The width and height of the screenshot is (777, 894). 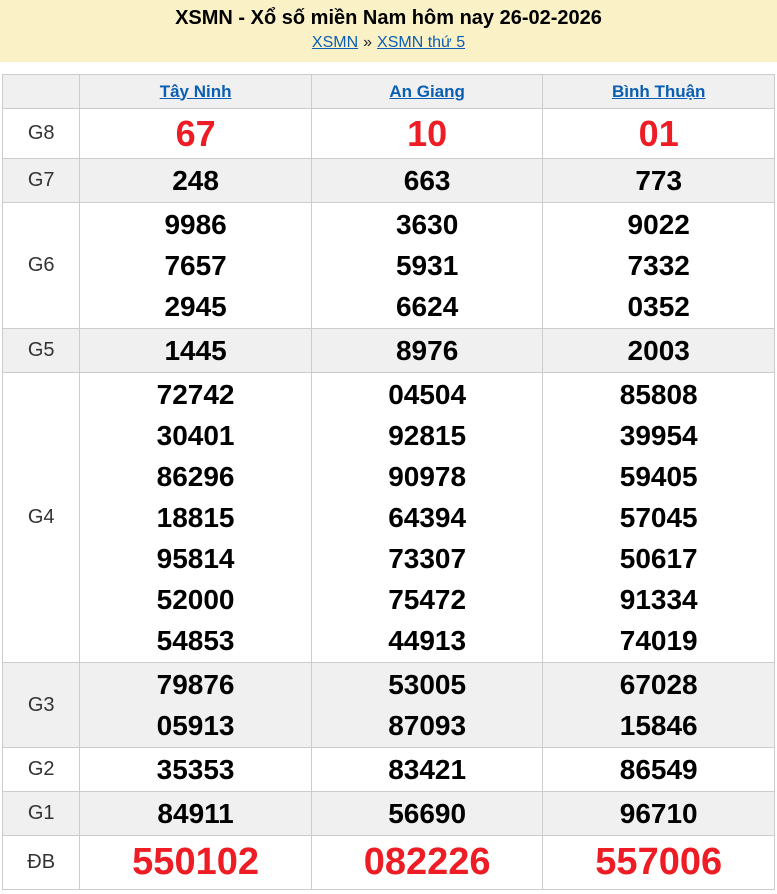 What do you see at coordinates (41, 813) in the screenshot?
I see `prize-label: G1` at bounding box center [41, 813].